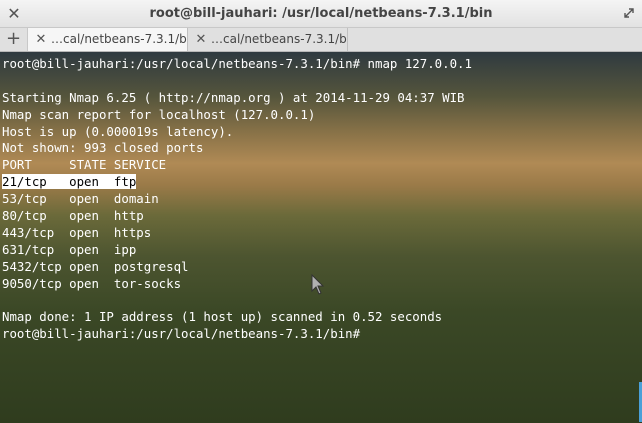 The width and height of the screenshot is (642, 423). Describe the element at coordinates (237, 182) in the screenshot. I see `terminal-line-highlighted: 21/tcp open ftp` at that location.